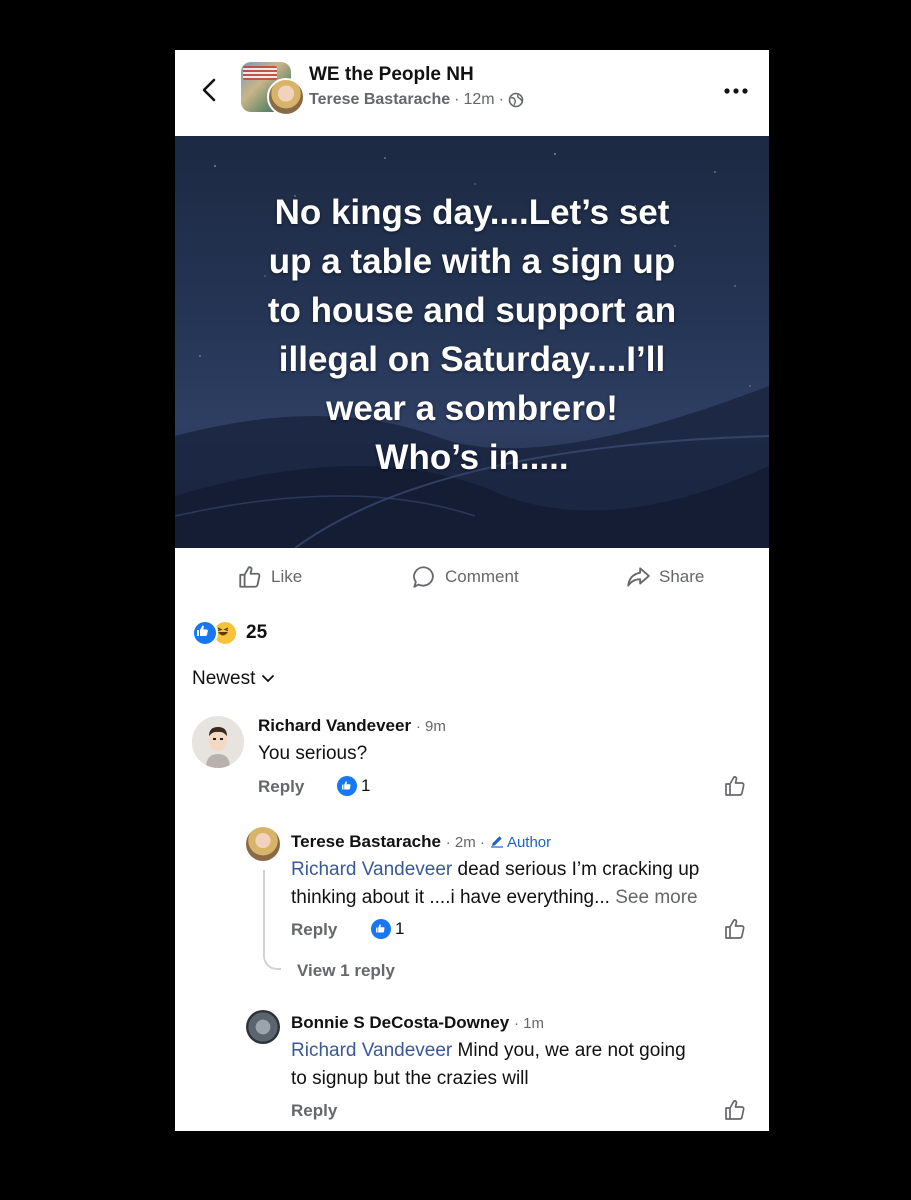 This screenshot has height=1200, width=911. What do you see at coordinates (472, 212) in the screenshot?
I see `post-text-line: No kings day....Let’s set` at bounding box center [472, 212].